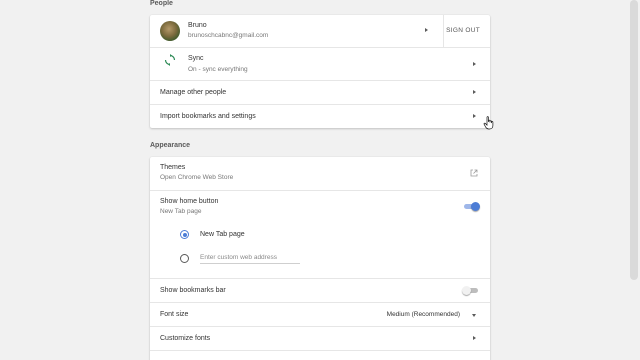  What do you see at coordinates (184, 258) in the screenshot?
I see `radio-custom-address` at bounding box center [184, 258].